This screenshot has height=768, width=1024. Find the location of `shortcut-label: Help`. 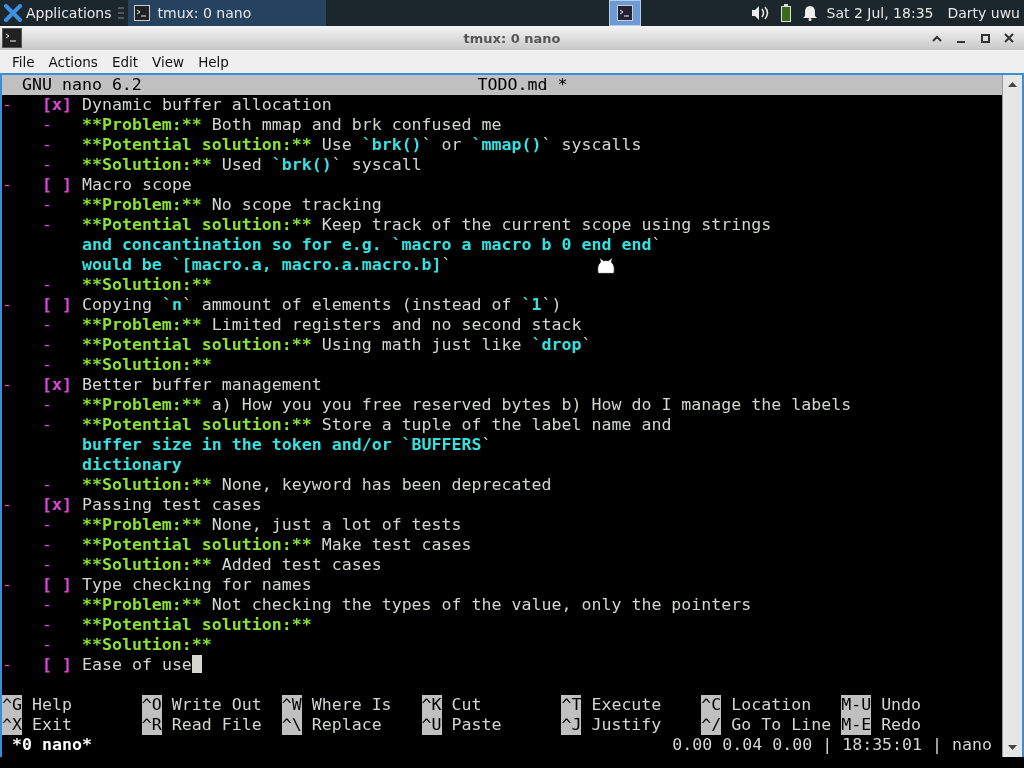

shortcut-label: Help is located at coordinates (51, 705).